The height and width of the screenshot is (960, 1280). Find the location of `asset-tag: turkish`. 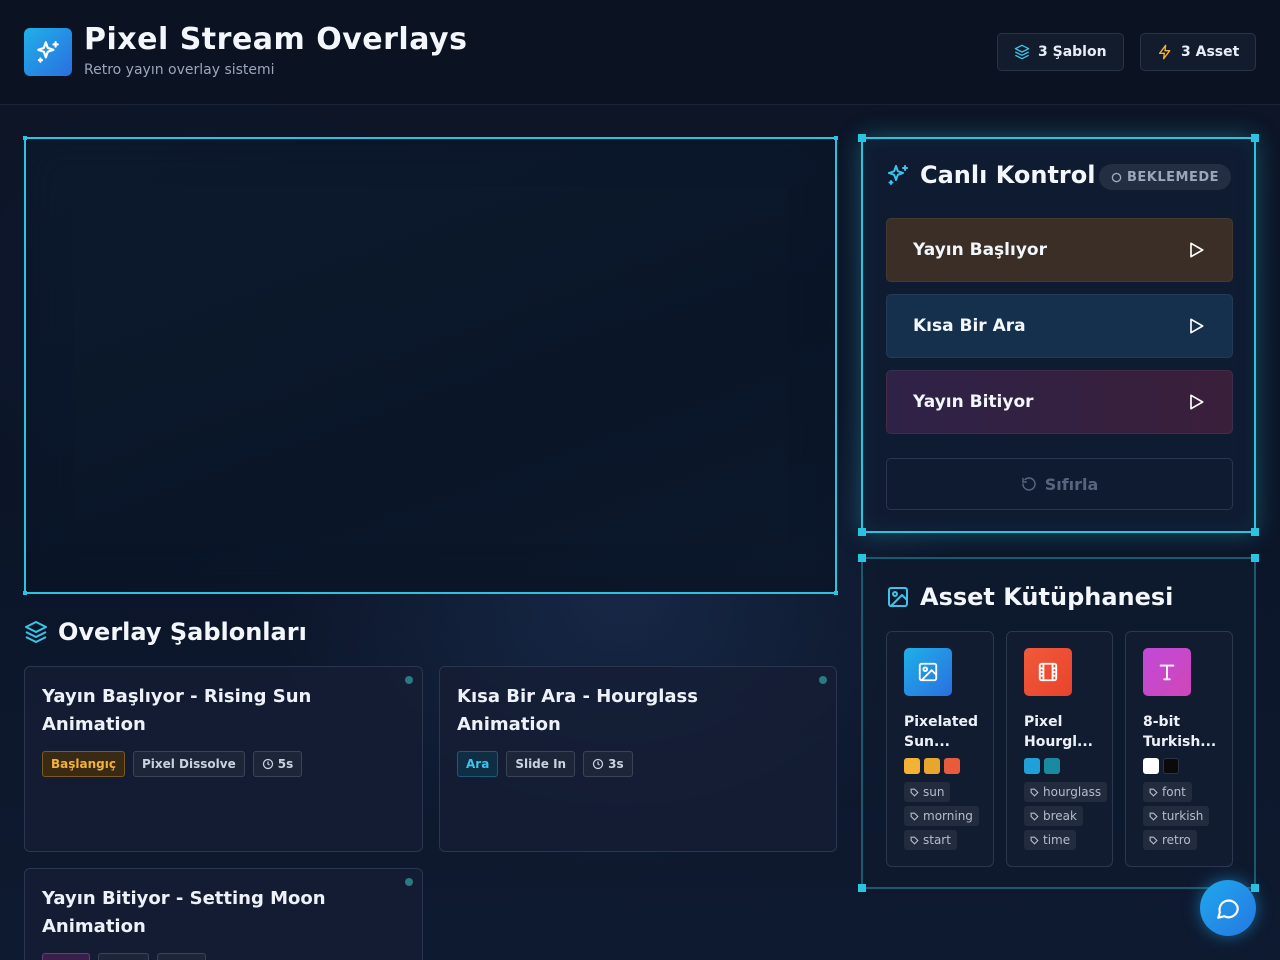

asset-tag: turkish is located at coordinates (1176, 816).